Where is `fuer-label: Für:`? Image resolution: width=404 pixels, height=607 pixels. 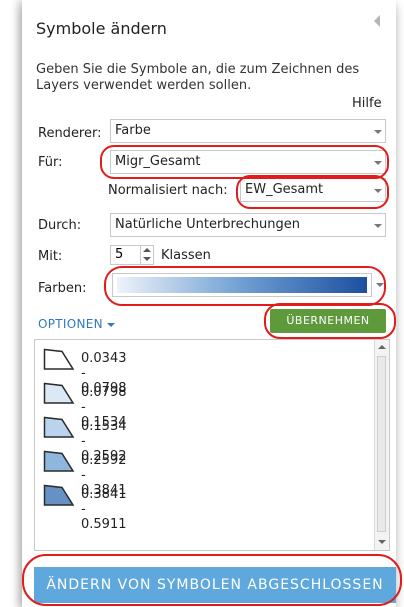
fuer-label: Für: is located at coordinates (50, 162).